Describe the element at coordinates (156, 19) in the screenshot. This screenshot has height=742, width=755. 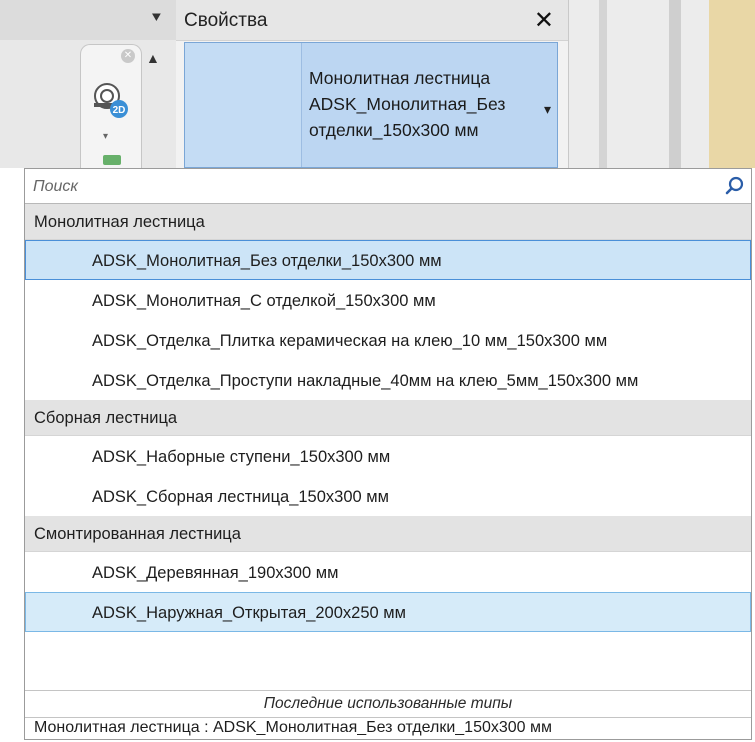
I see `filter-dropdown-icon: ⯆` at that location.